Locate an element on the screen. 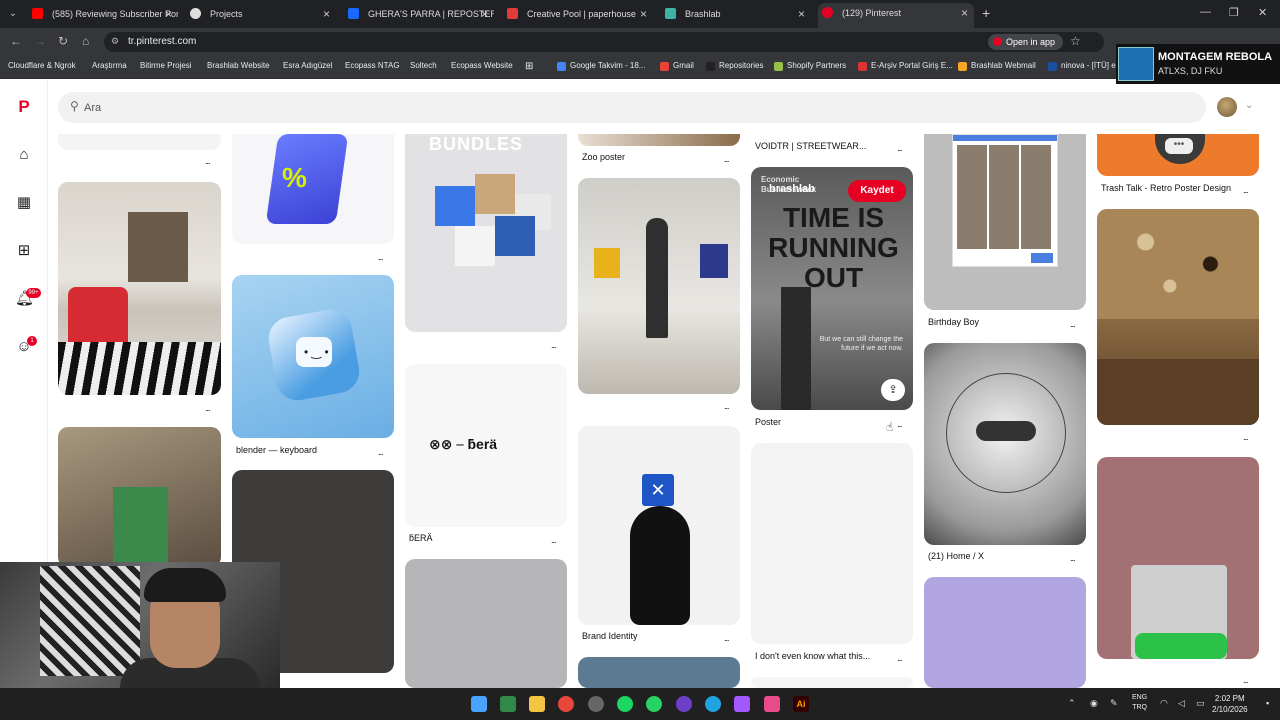 This screenshot has height=720, width=1280. bookmark-item: Bitirme Projesi is located at coordinates (166, 65).